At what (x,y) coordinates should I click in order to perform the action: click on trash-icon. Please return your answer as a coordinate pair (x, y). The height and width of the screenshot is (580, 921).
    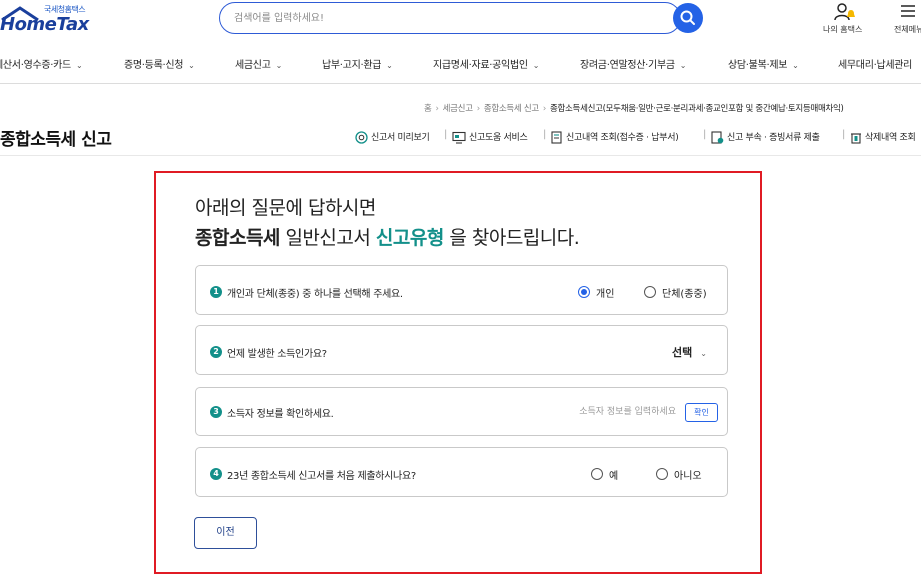
    Looking at the image, I should click on (856, 138).